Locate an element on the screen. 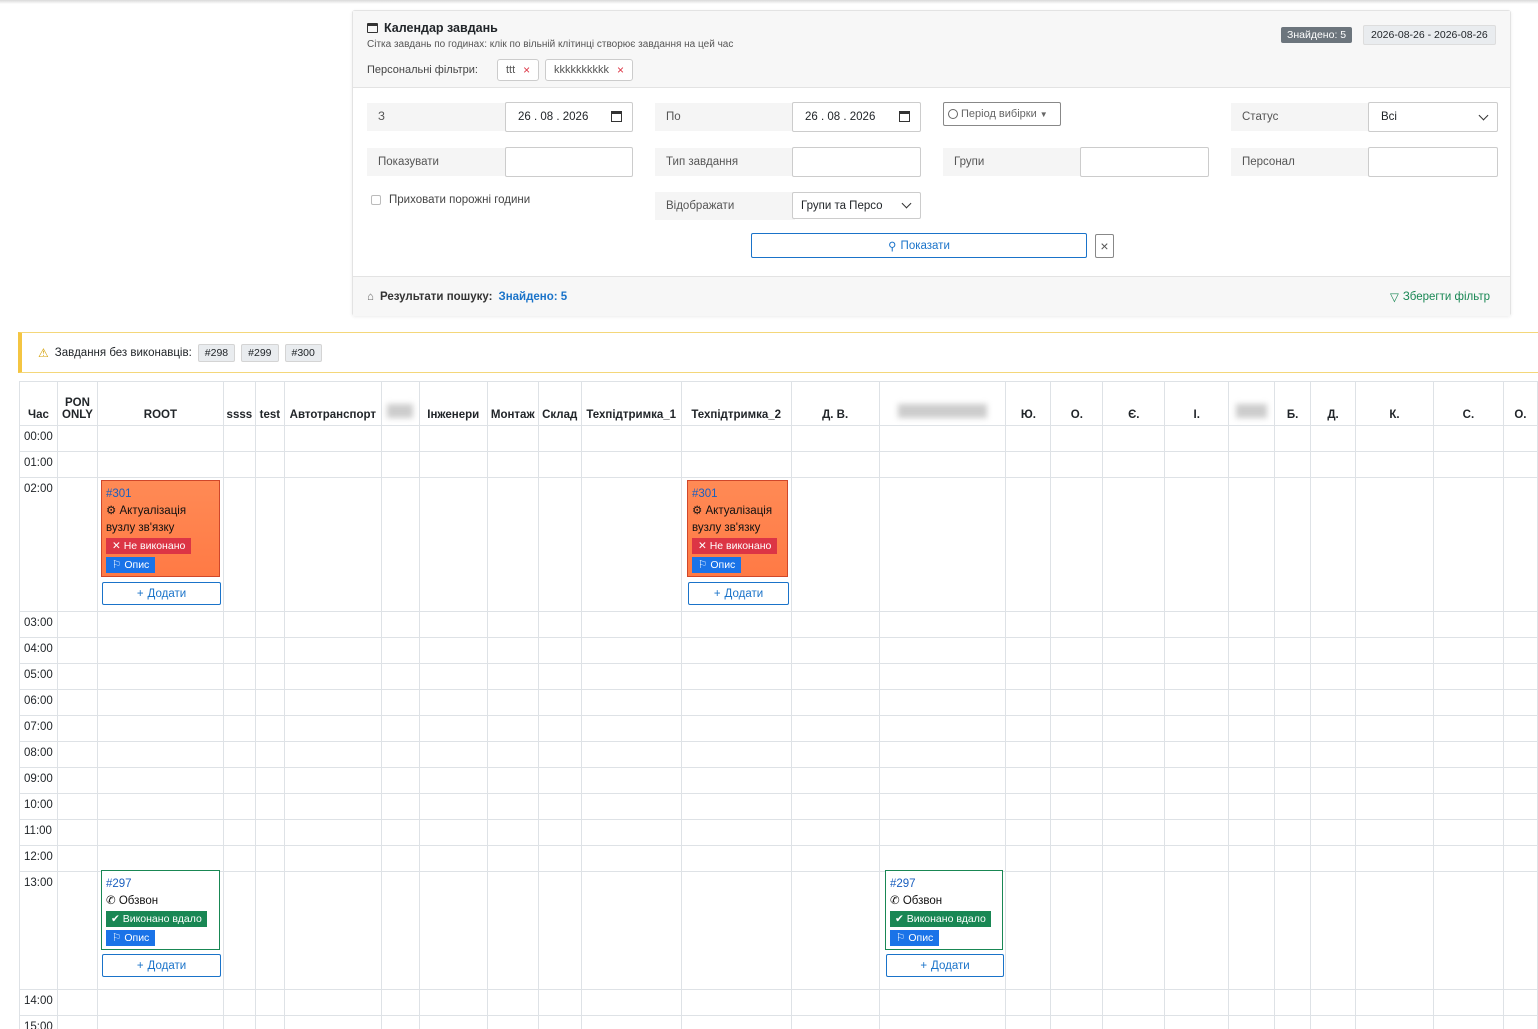 Image resolution: width=1538 pixels, height=1029 pixels. clear-filters-button: × is located at coordinates (1104, 246).